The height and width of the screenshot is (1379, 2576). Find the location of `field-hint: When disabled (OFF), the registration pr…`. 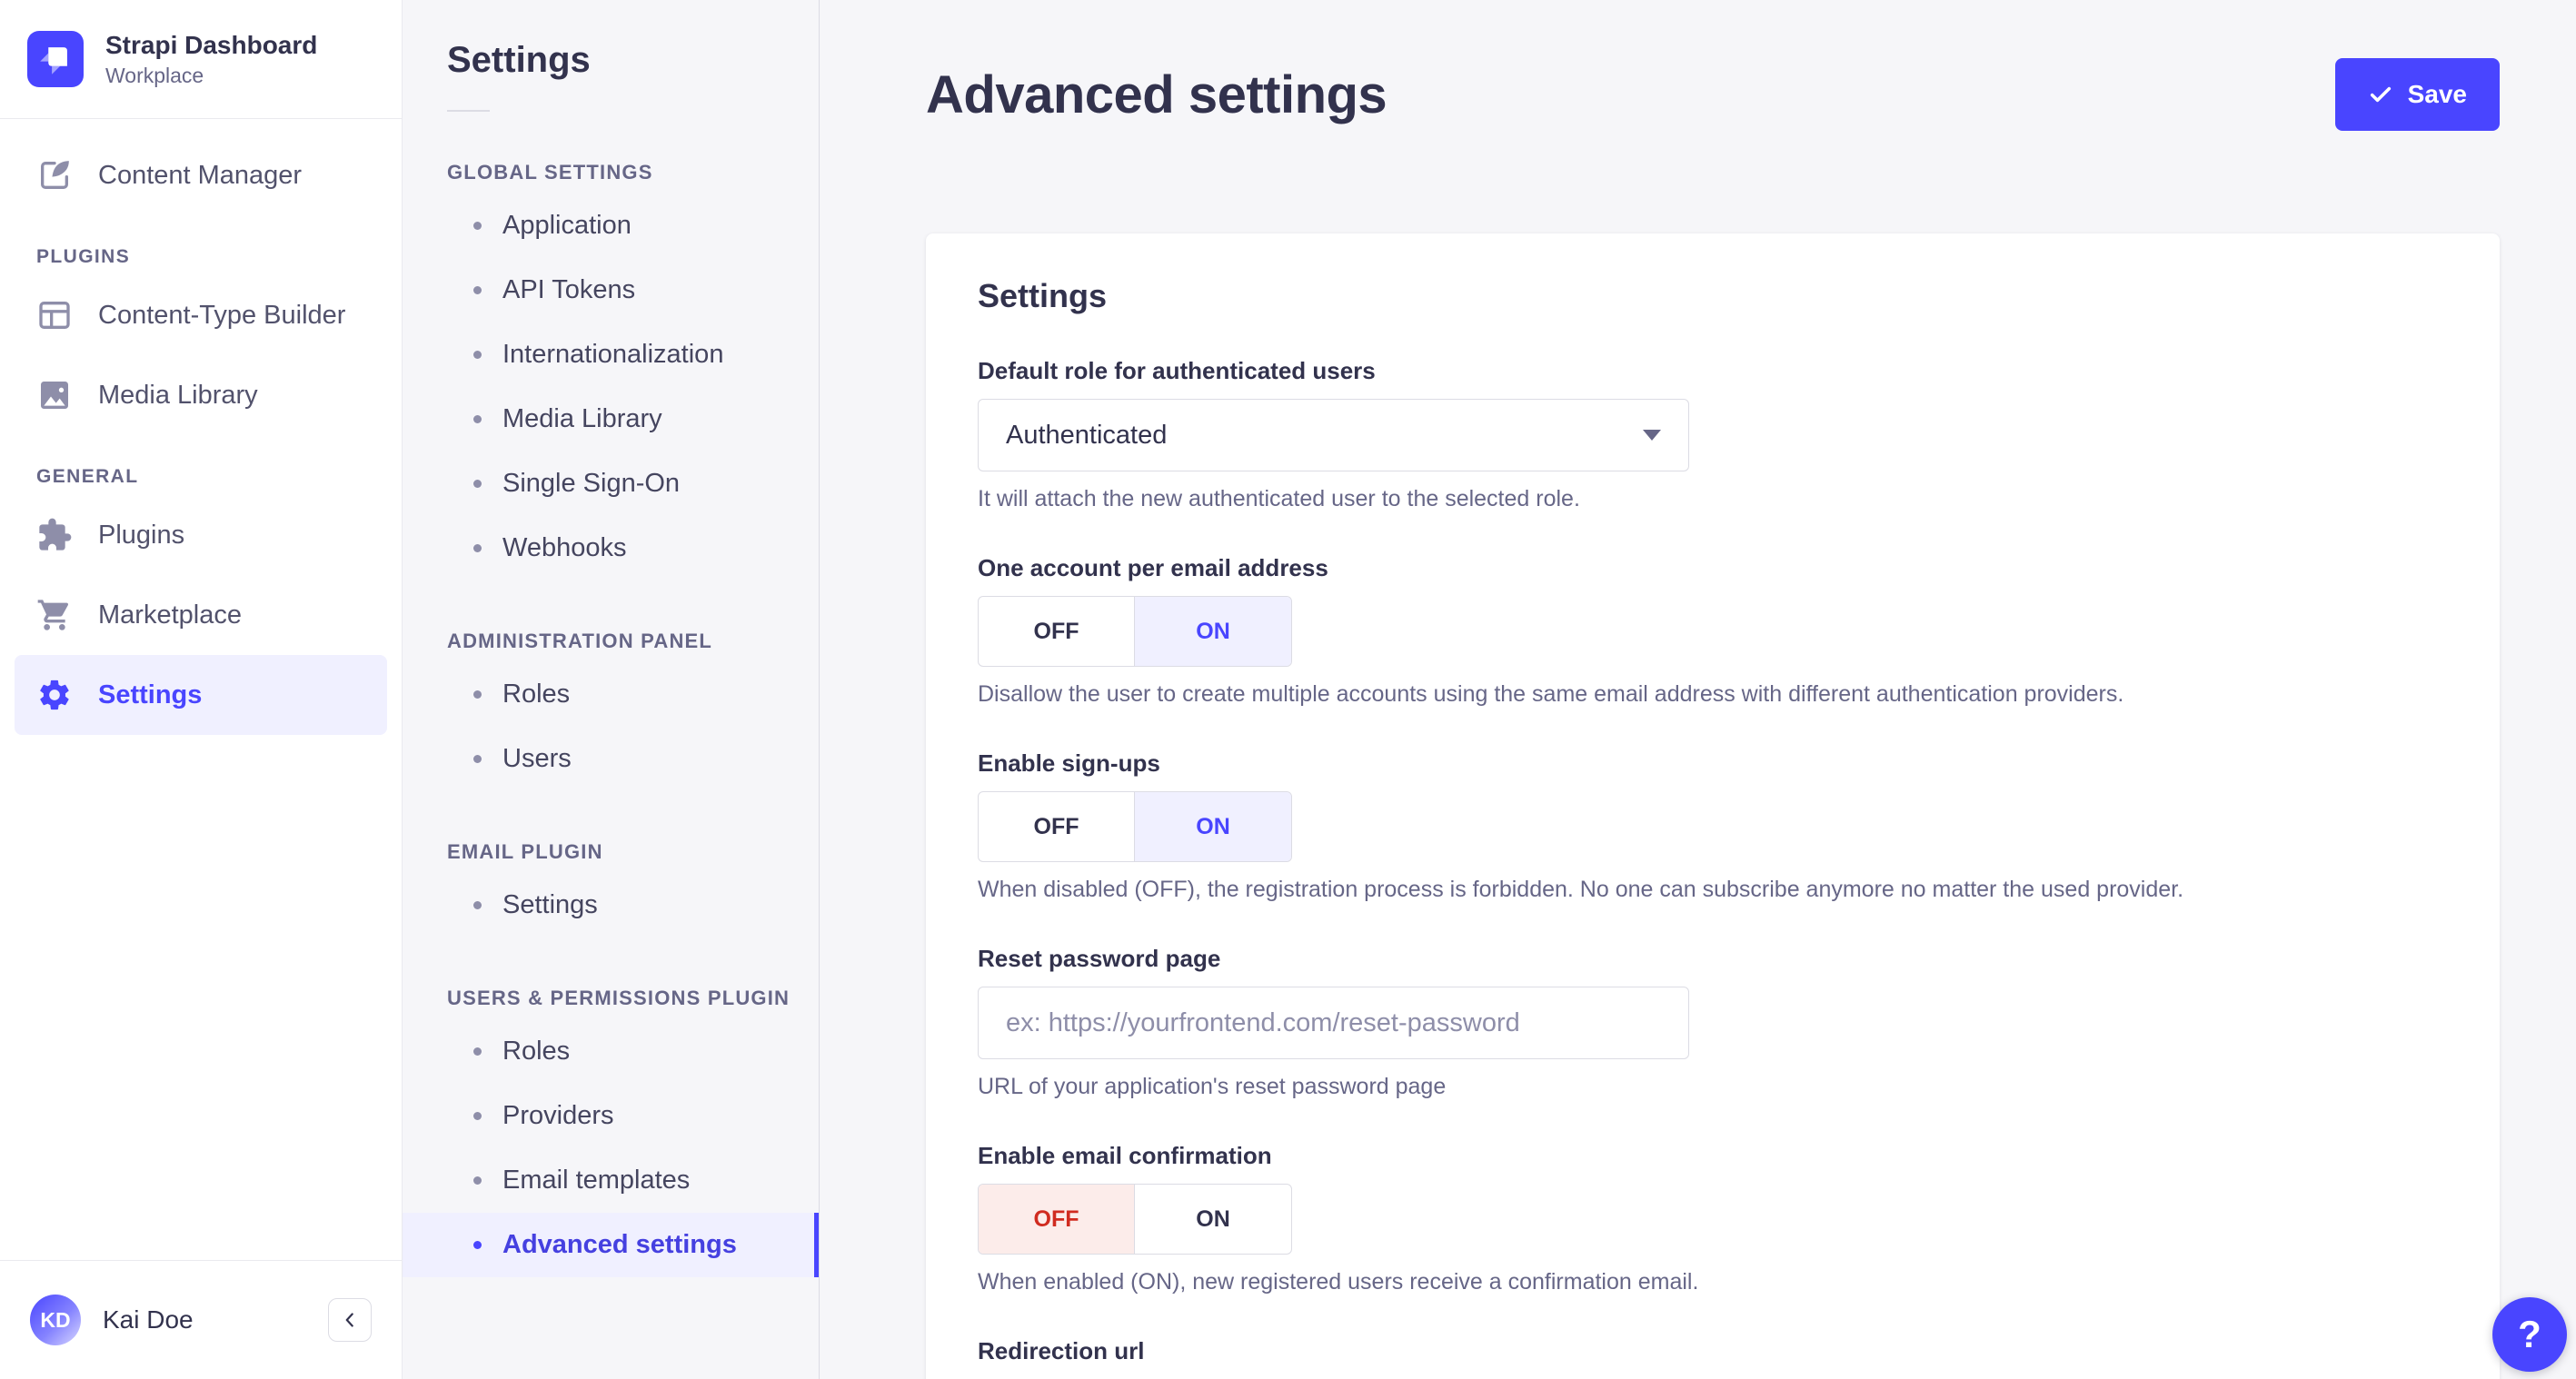

field-hint: When disabled (OFF), the registration pr… is located at coordinates (1581, 889).